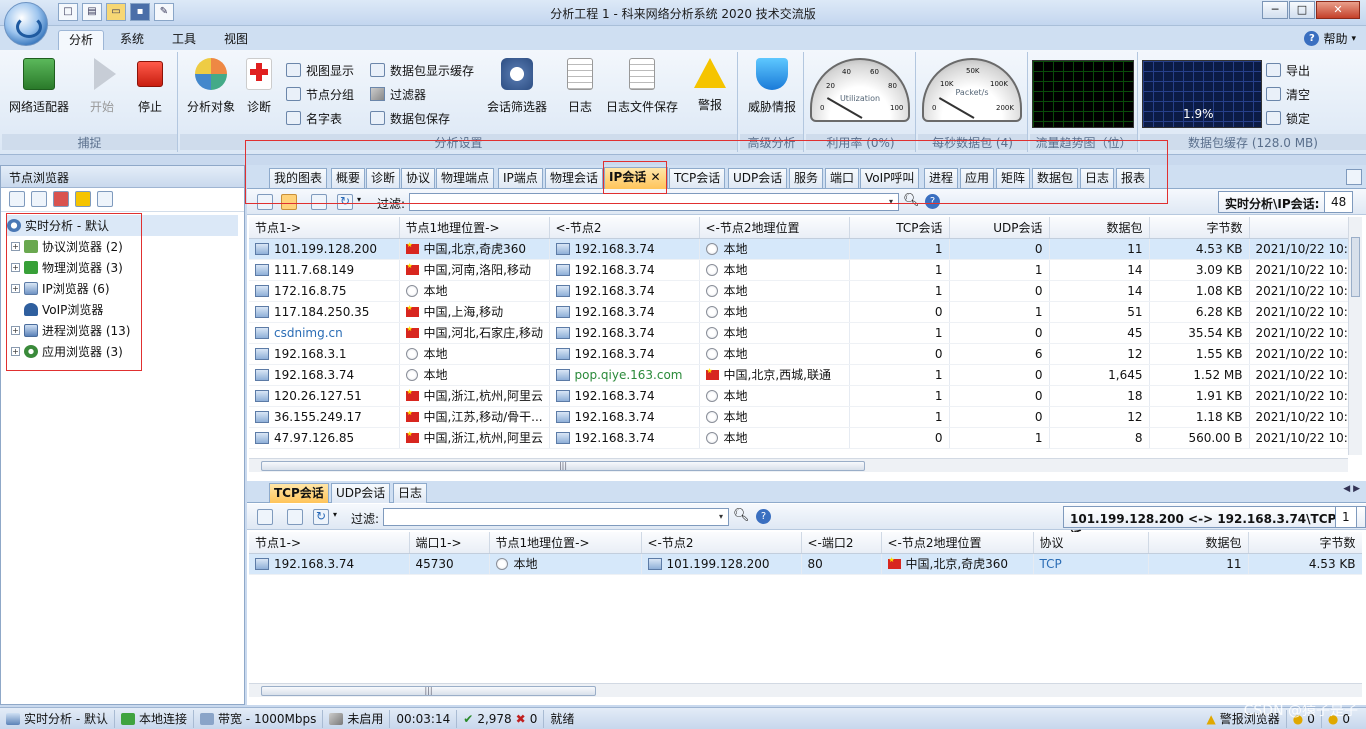 This screenshot has height=729, width=1366. What do you see at coordinates (398, 94) in the screenshot?
I see `filter-button: 过滤器` at bounding box center [398, 94].